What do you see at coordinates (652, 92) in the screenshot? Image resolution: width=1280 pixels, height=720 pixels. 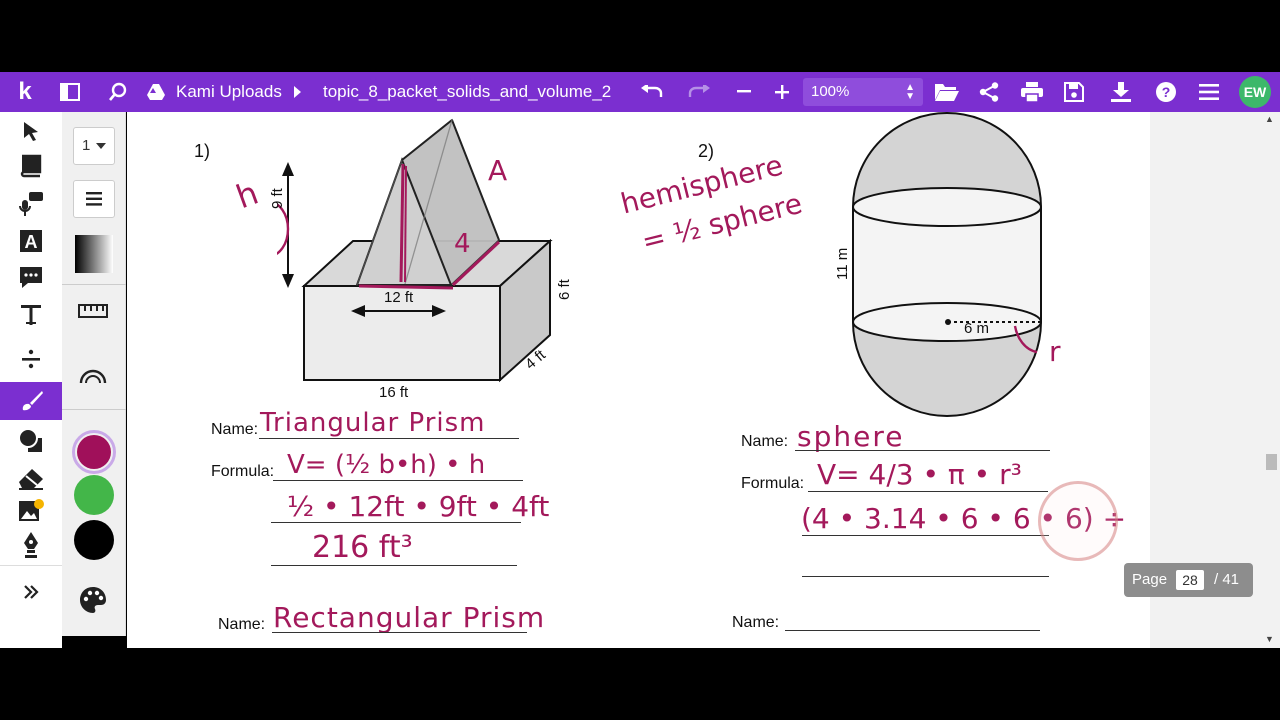 I see `undo-icon` at bounding box center [652, 92].